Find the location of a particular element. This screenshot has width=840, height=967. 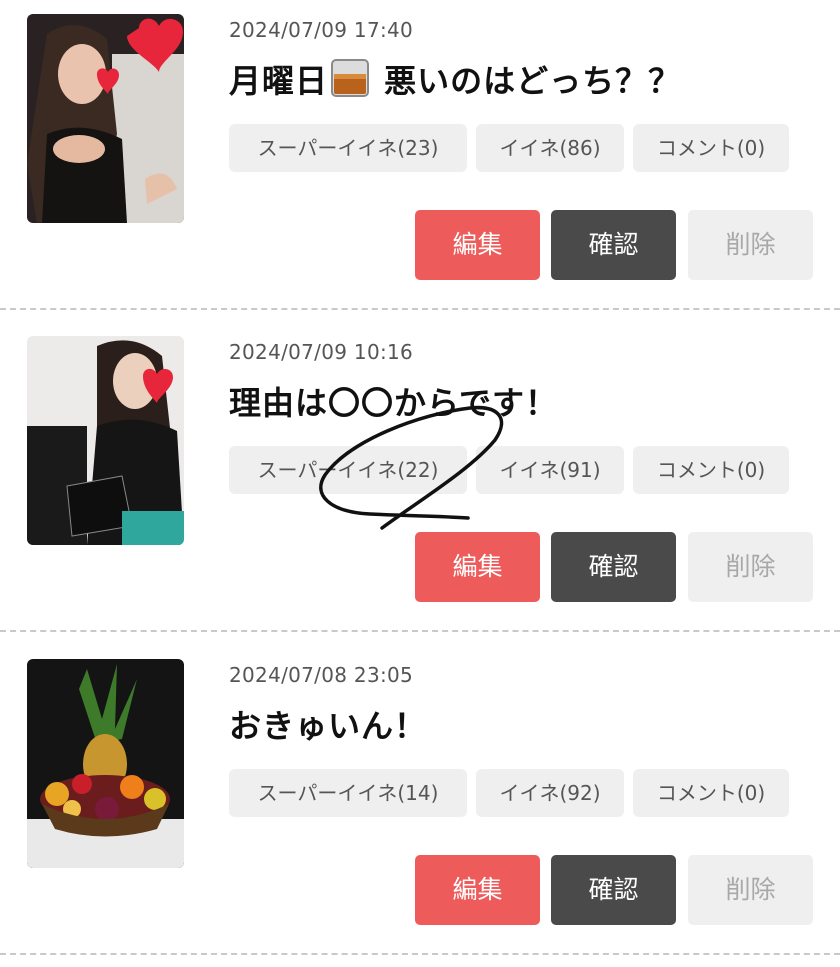

super-like-tag: スーパーイイネ(23) is located at coordinates (348, 148).